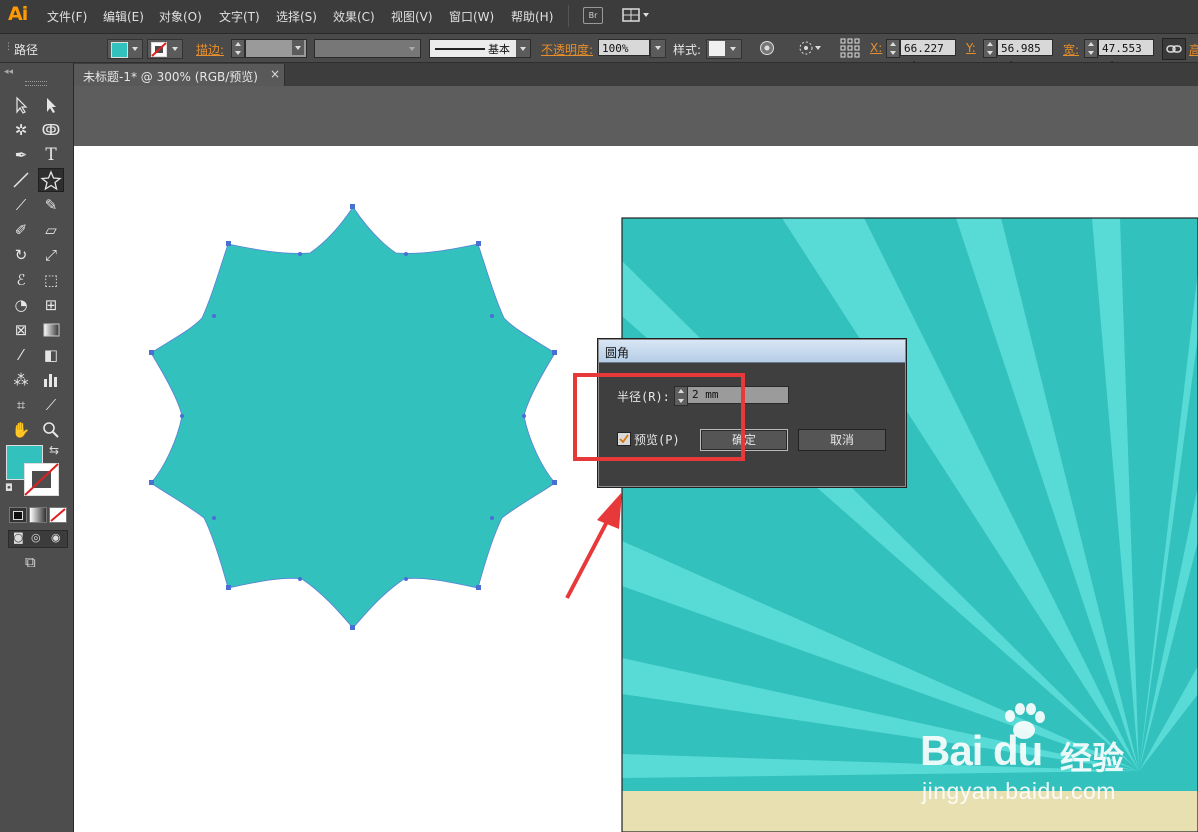  I want to click on height-label: 高, so click(1193, 49).